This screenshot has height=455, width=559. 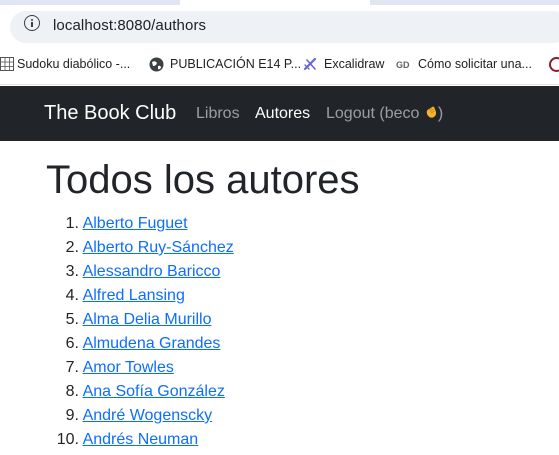 I want to click on list-item: 6. Almudena Grandes, so click(x=139, y=344).